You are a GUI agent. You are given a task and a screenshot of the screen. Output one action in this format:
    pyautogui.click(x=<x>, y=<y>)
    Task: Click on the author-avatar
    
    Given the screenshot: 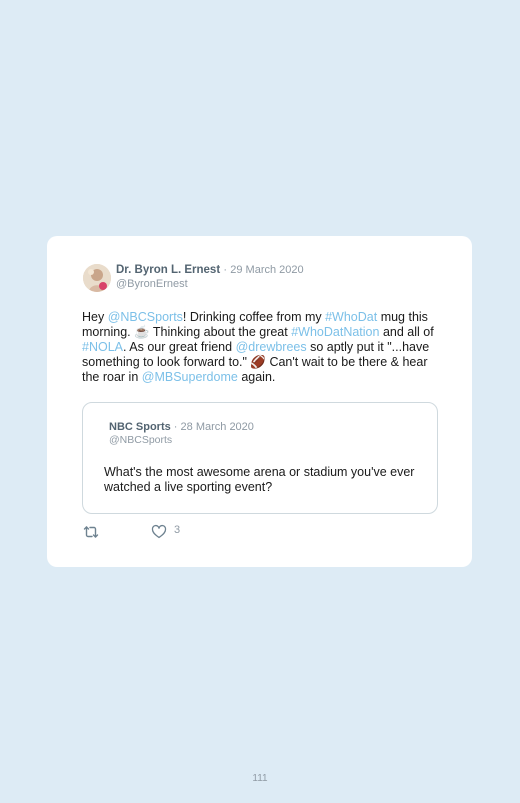 What is the action you would take?
    pyautogui.click(x=97, y=278)
    